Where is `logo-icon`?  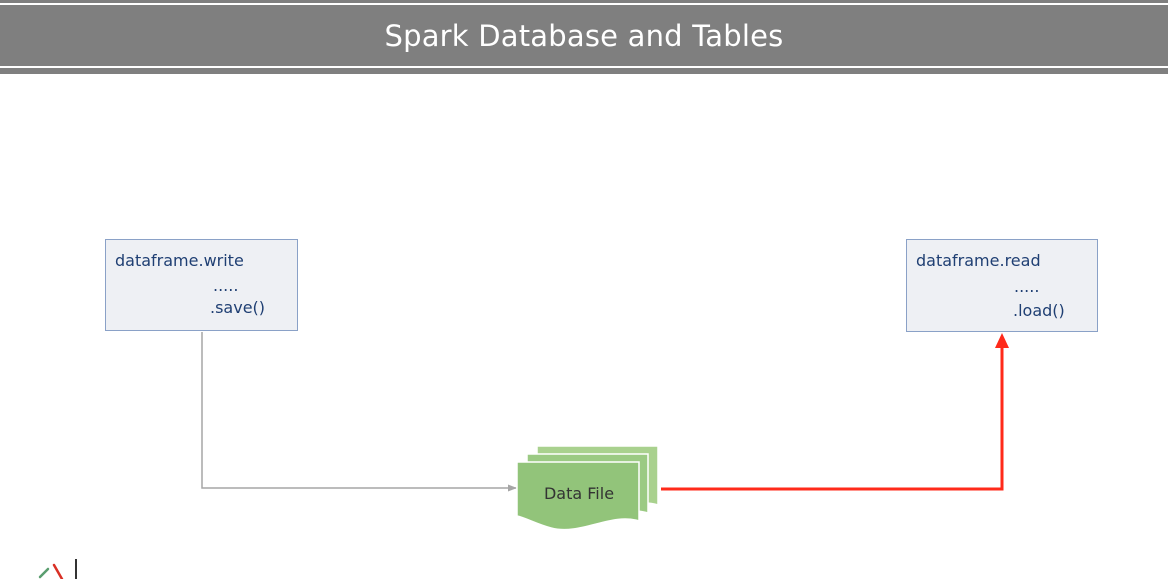
logo-icon is located at coordinates (57, 569).